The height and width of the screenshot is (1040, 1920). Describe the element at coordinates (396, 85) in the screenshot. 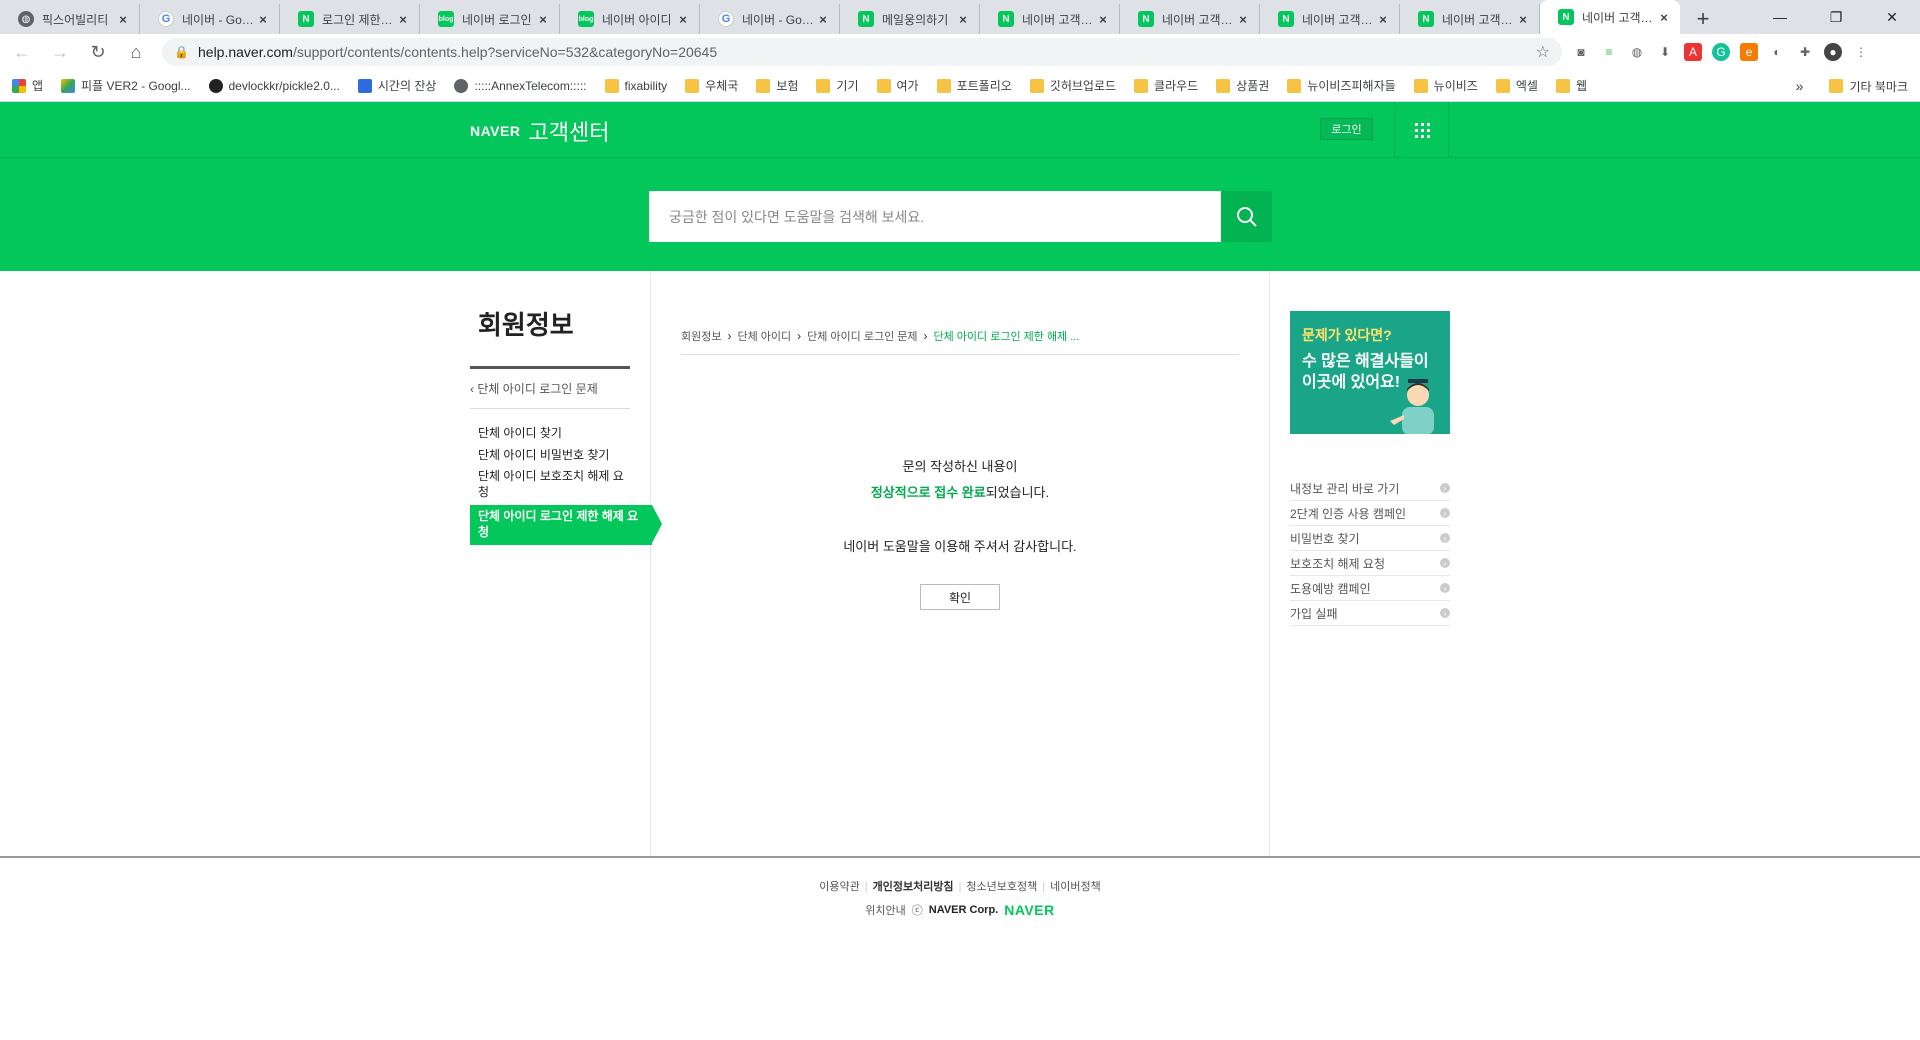

I see `bookmark-item: 시간의 잔상` at that location.